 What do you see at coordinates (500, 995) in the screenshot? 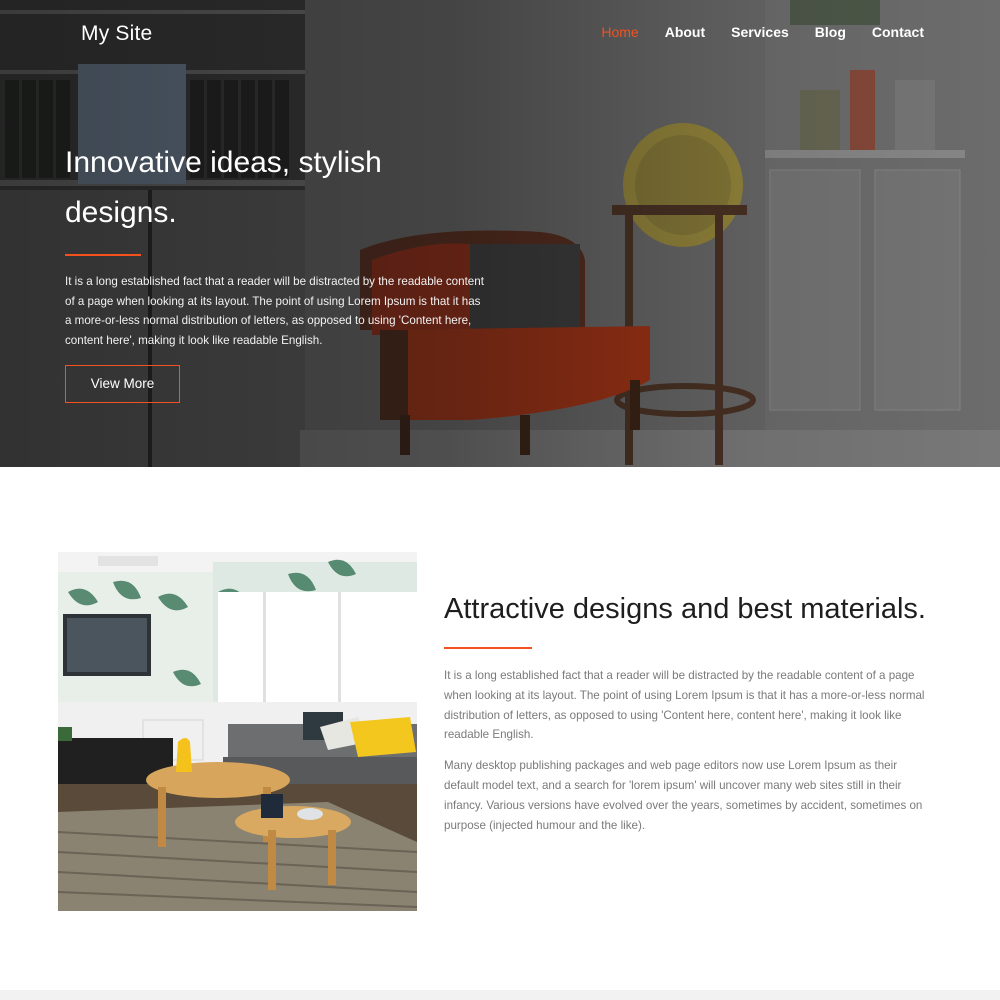
I see `footer-strip` at bounding box center [500, 995].